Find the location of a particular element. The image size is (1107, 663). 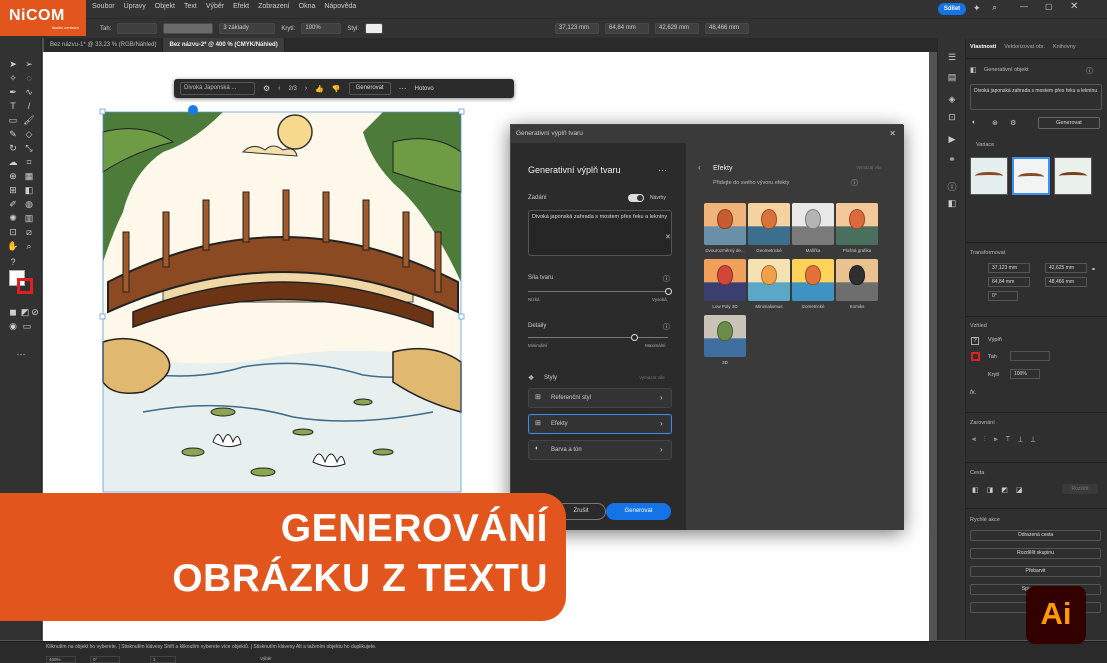

links-icon: ⚭ is located at coordinates (952, 160).